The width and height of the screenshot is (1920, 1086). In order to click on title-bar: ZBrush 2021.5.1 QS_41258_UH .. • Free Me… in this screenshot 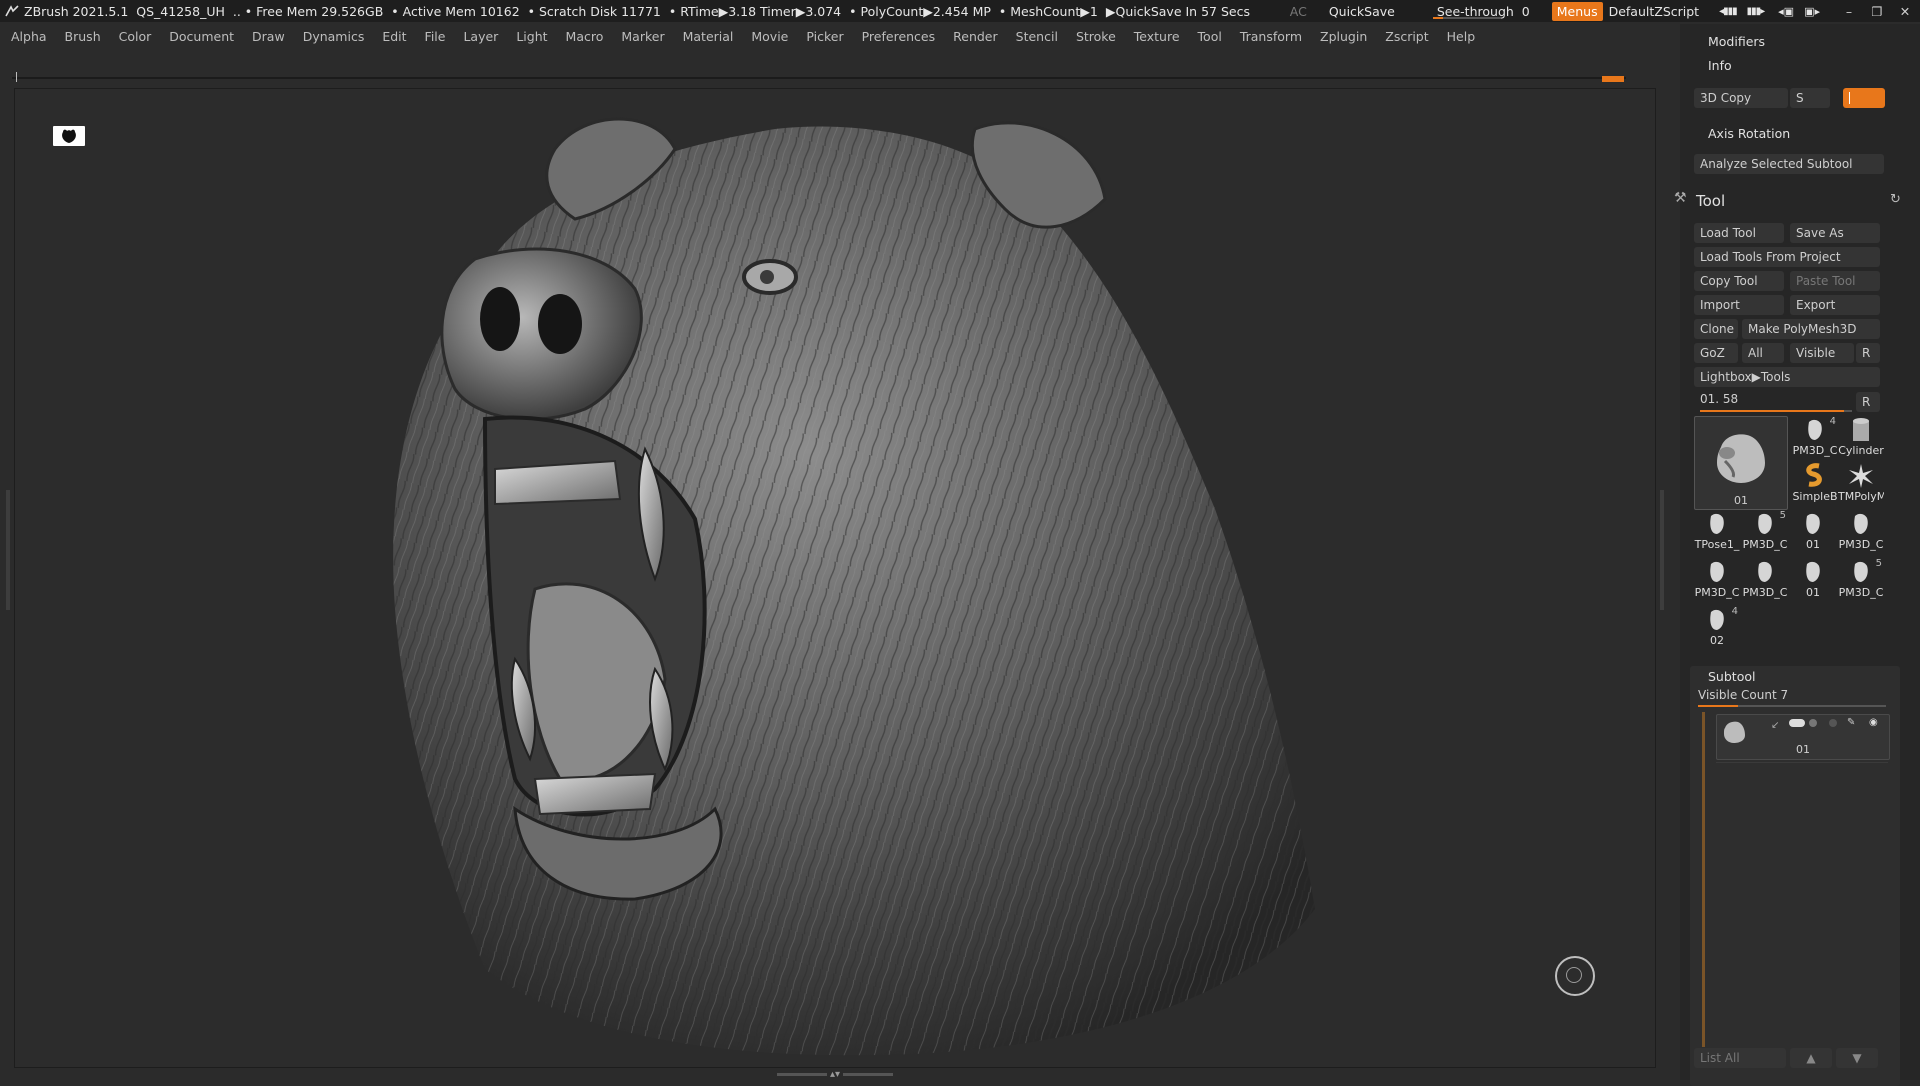, I will do `click(960, 11)`.